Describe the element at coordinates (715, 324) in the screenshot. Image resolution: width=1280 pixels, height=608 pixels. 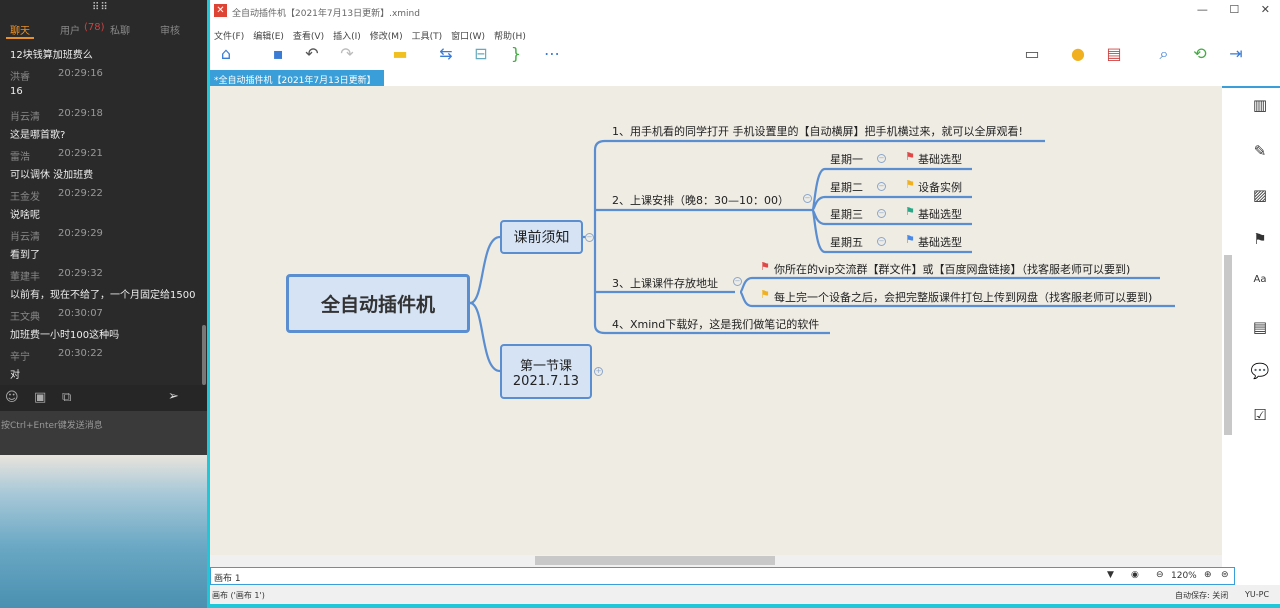
I see `subtopic: 4、Xmind下载好，这是我们做笔记的软件` at that location.